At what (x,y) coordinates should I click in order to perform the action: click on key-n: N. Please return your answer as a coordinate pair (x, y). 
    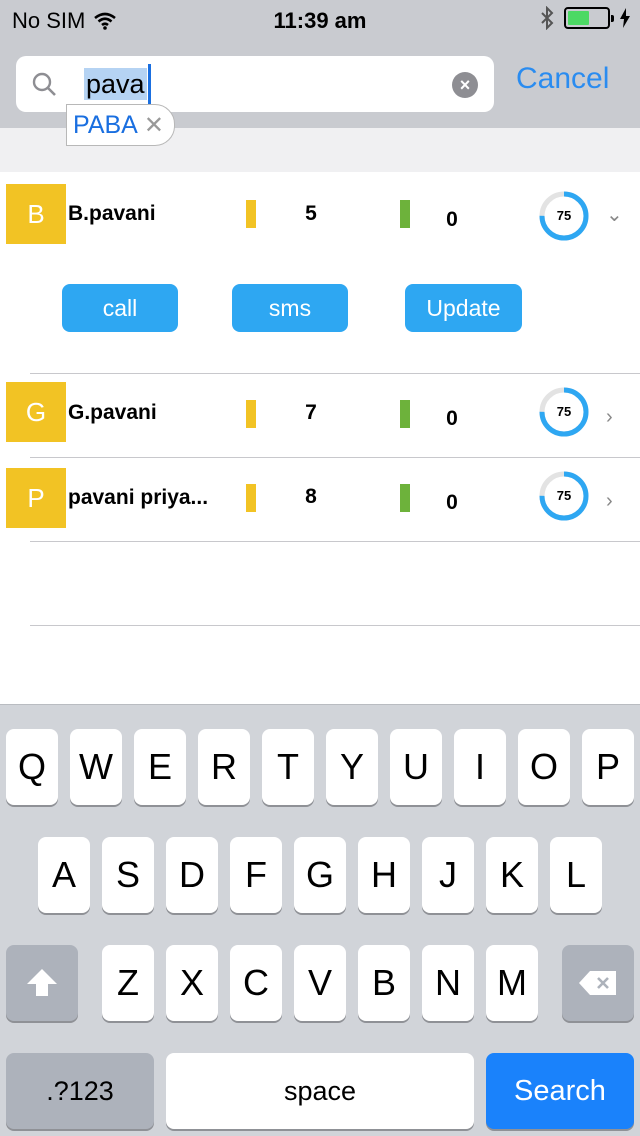
    Looking at the image, I should click on (448, 983).